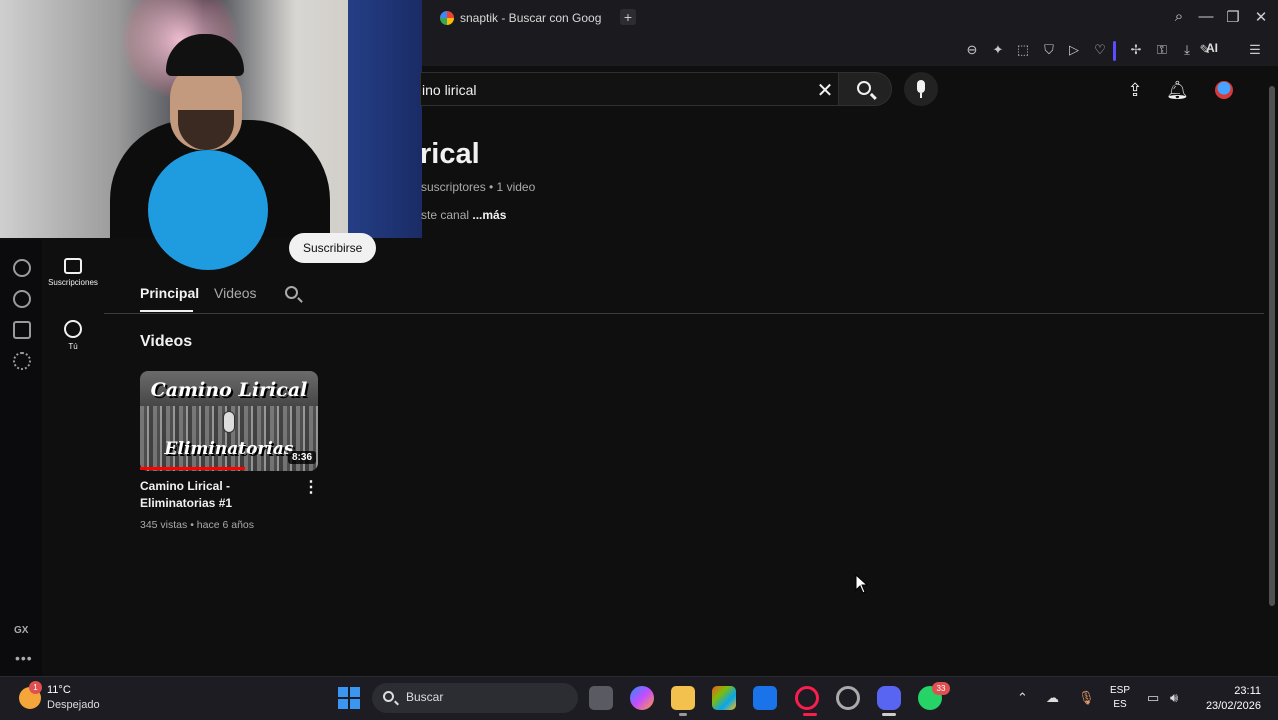 The width and height of the screenshot is (1278, 720). Describe the element at coordinates (73, 282) in the screenshot. I see `guide-item-label: Suscripciones` at that location.